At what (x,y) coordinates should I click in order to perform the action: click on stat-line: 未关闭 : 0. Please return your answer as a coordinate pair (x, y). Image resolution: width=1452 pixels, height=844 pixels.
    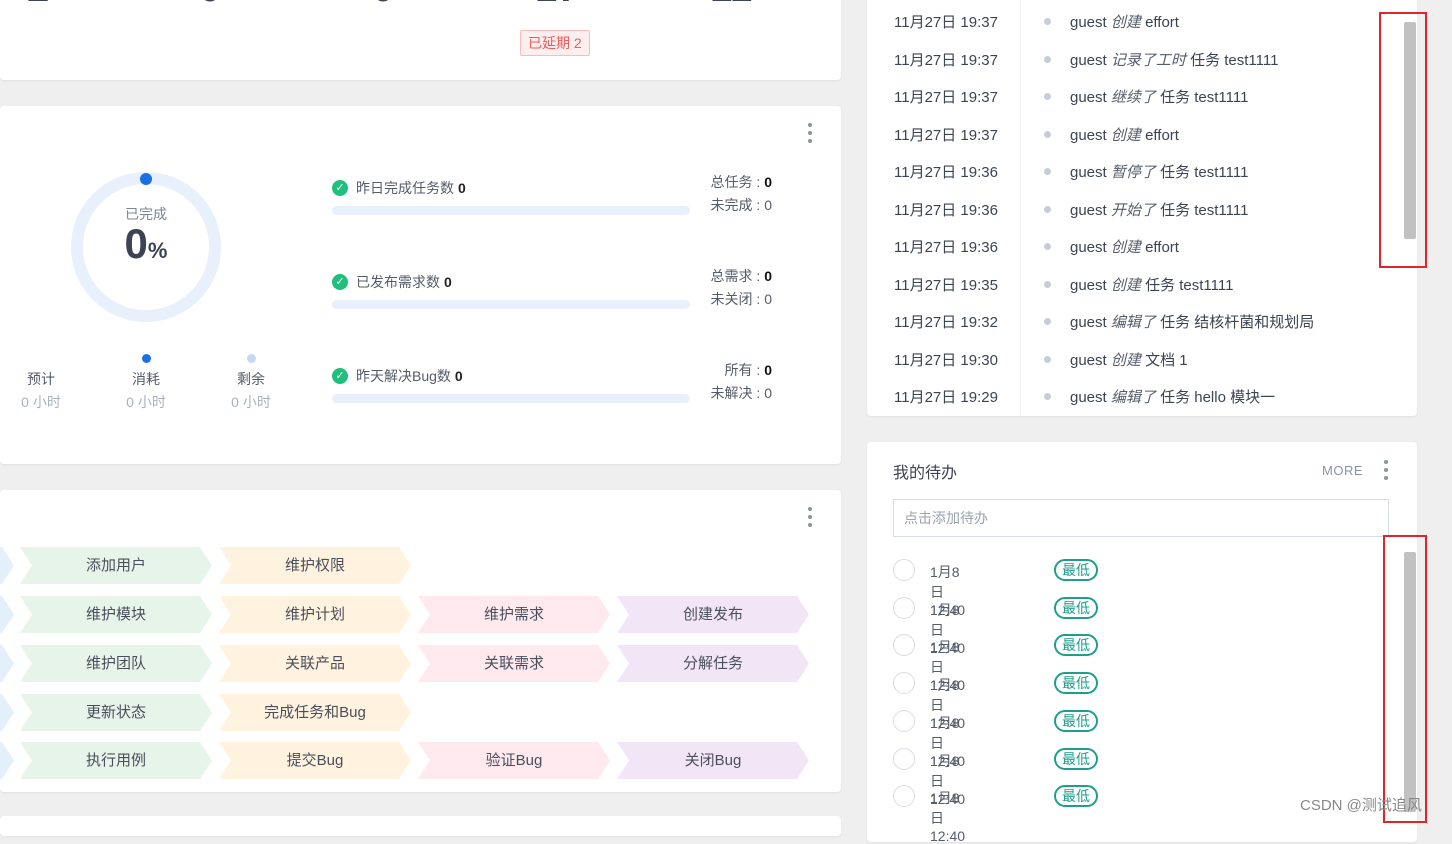
    Looking at the image, I should click on (706, 299).